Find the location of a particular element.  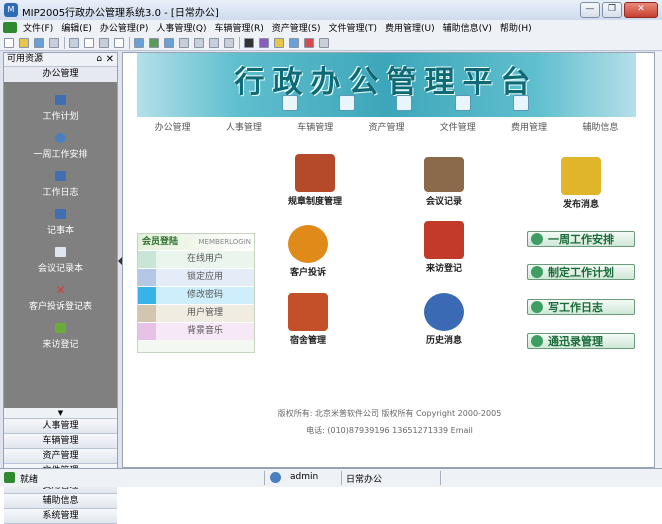

clock-icon is located at coordinates (537, 239).